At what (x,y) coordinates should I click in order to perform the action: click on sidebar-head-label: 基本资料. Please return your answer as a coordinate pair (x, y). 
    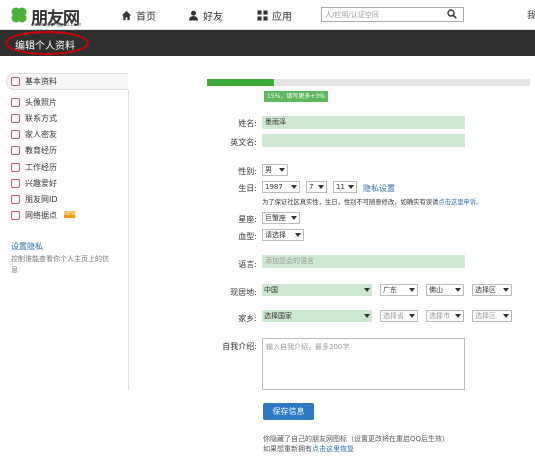
    Looking at the image, I should click on (41, 81).